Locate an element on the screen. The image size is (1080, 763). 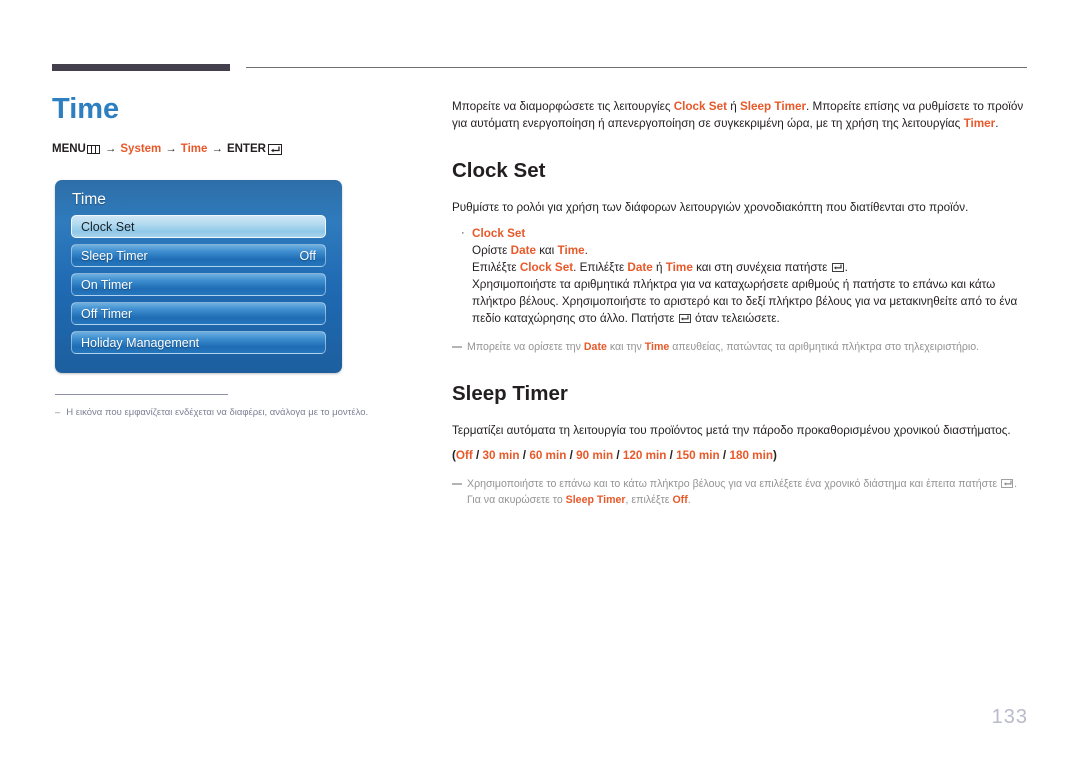
osd-item-holiday-management: Holiday Management is located at coordinates (198, 342).